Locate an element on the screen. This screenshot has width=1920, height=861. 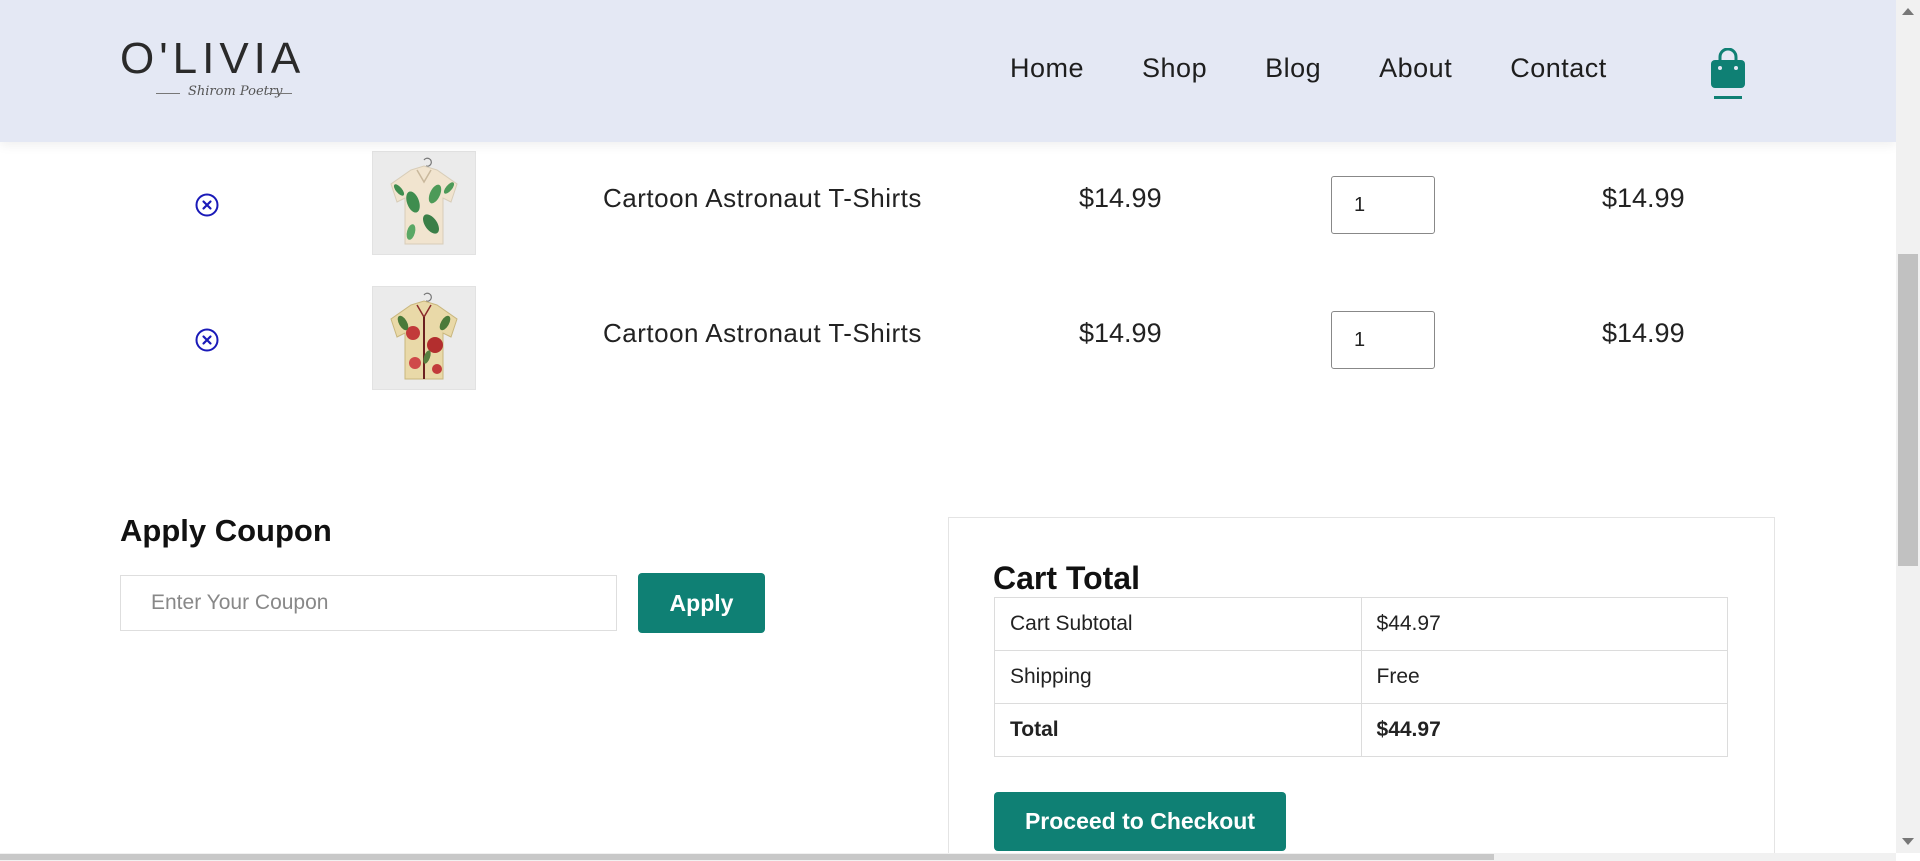
nav-blog: Blog is located at coordinates (1293, 68).